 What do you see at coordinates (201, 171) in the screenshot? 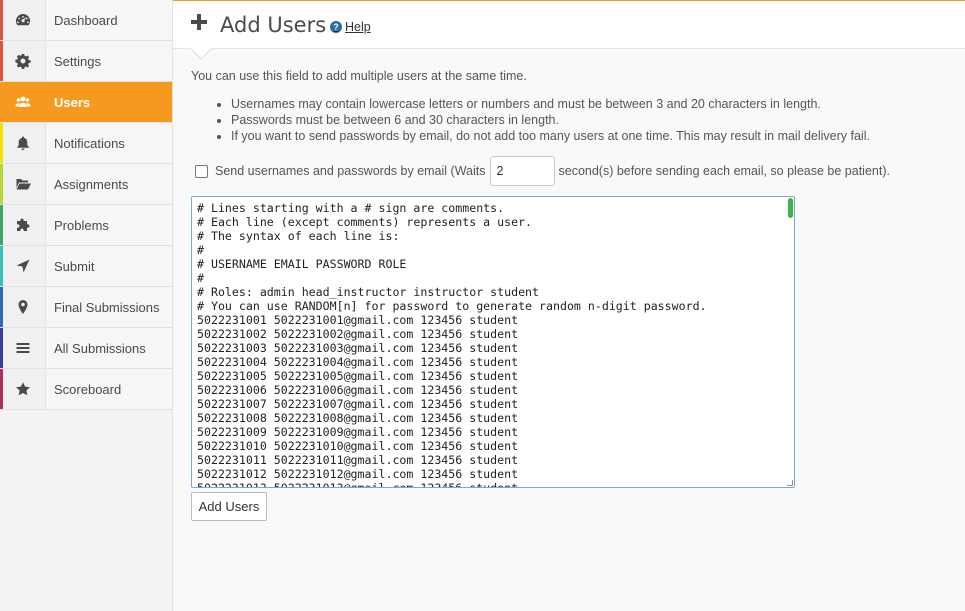
I see `send-email-checkbox` at bounding box center [201, 171].